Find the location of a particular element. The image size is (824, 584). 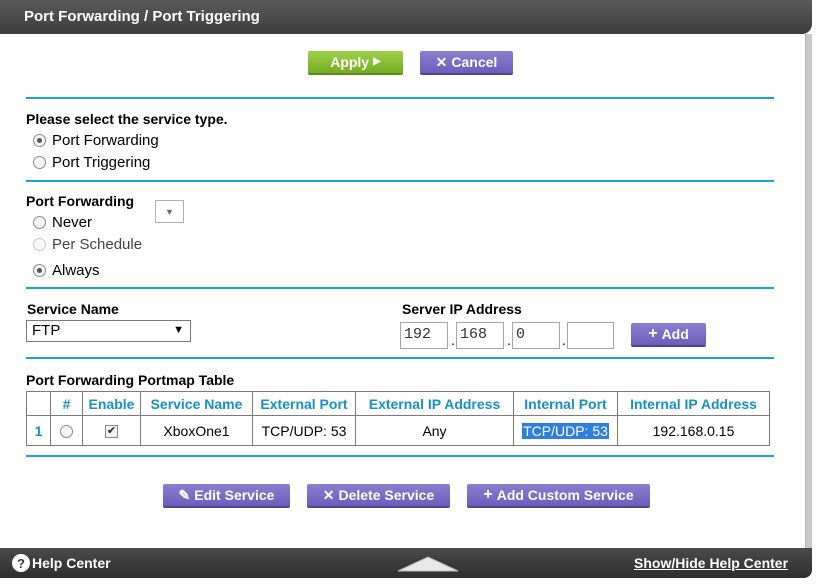

cell-internal-ip: 192.168.0.15 is located at coordinates (693, 430).